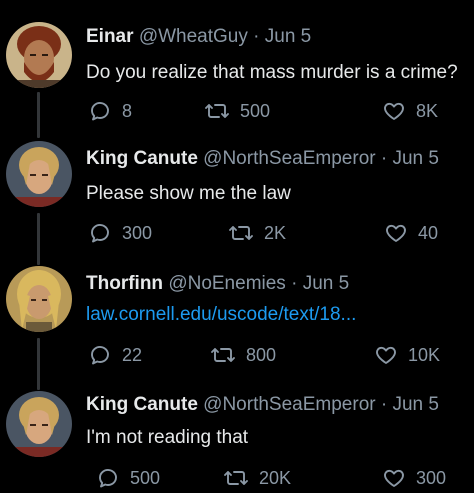 This screenshot has height=493, width=474. Describe the element at coordinates (167, 437) in the screenshot. I see `tweet-text: I'm not reading that` at that location.